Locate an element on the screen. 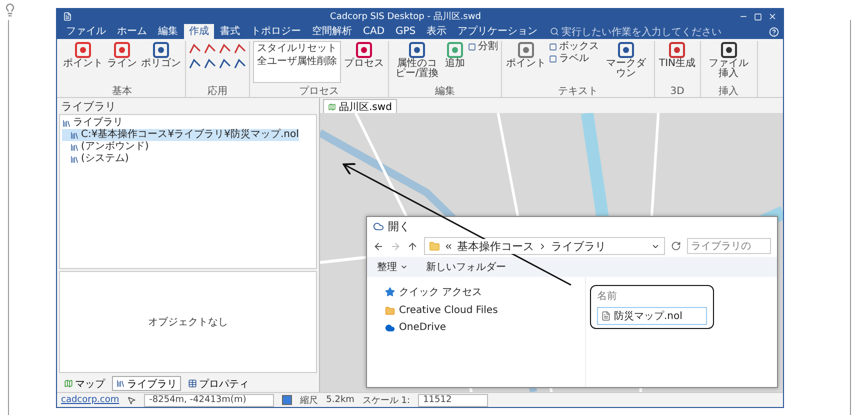 The width and height of the screenshot is (859, 415). refresh-icon is located at coordinates (676, 246).